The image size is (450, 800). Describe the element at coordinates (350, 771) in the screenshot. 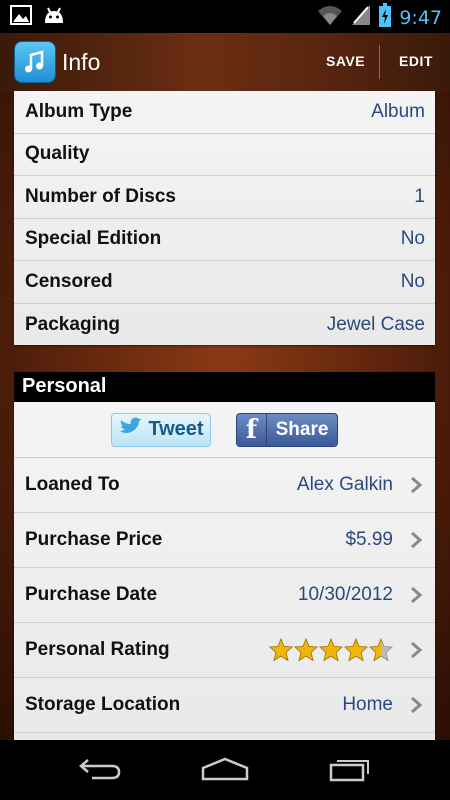

I see `recent-apps-icon` at that location.